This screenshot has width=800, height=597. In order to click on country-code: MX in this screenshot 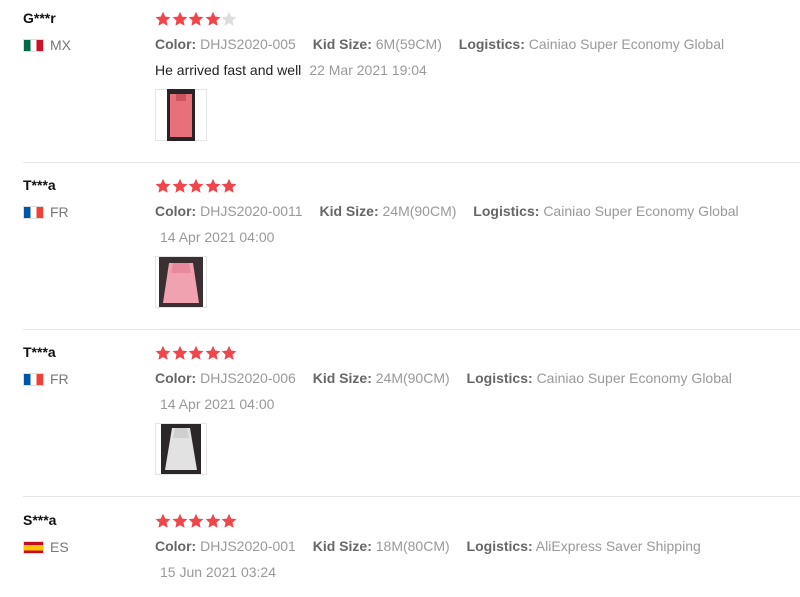, I will do `click(60, 45)`.